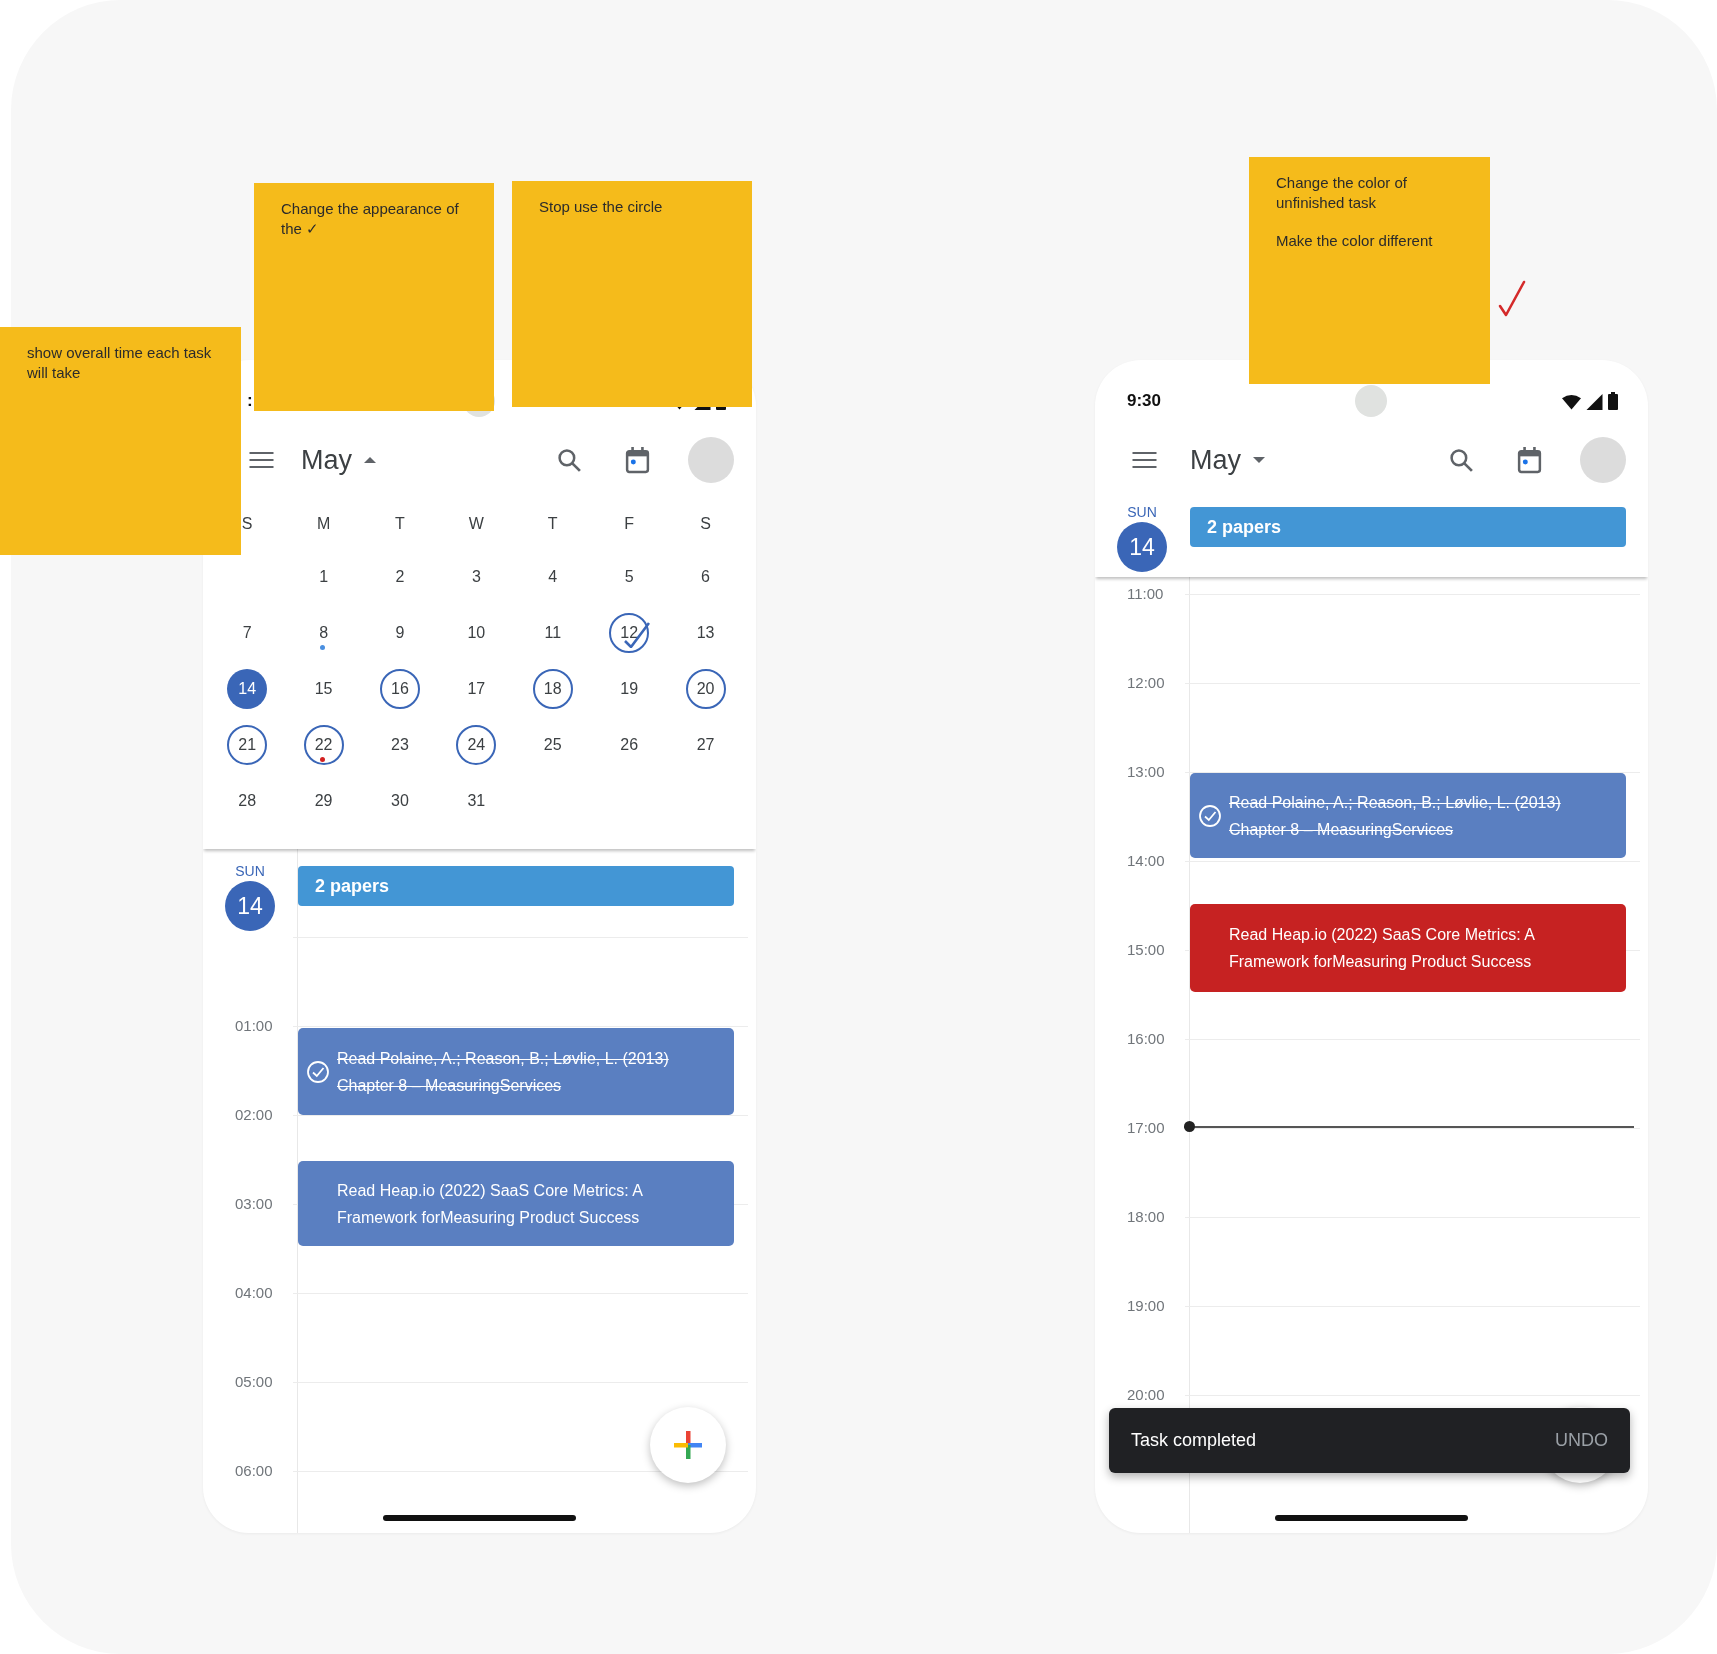  I want to click on wifi-icon, so click(1571, 402).